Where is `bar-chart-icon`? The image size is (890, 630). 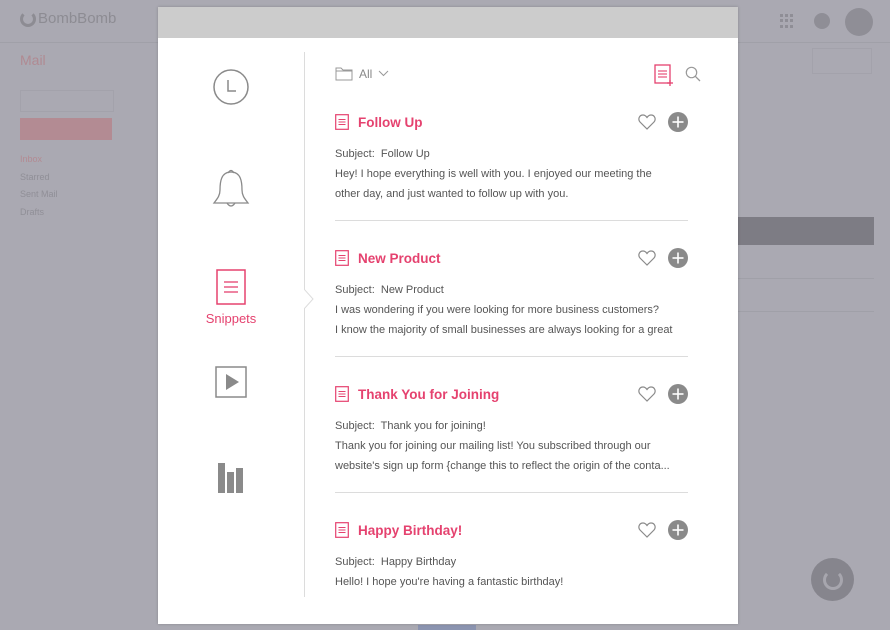 bar-chart-icon is located at coordinates (230, 478).